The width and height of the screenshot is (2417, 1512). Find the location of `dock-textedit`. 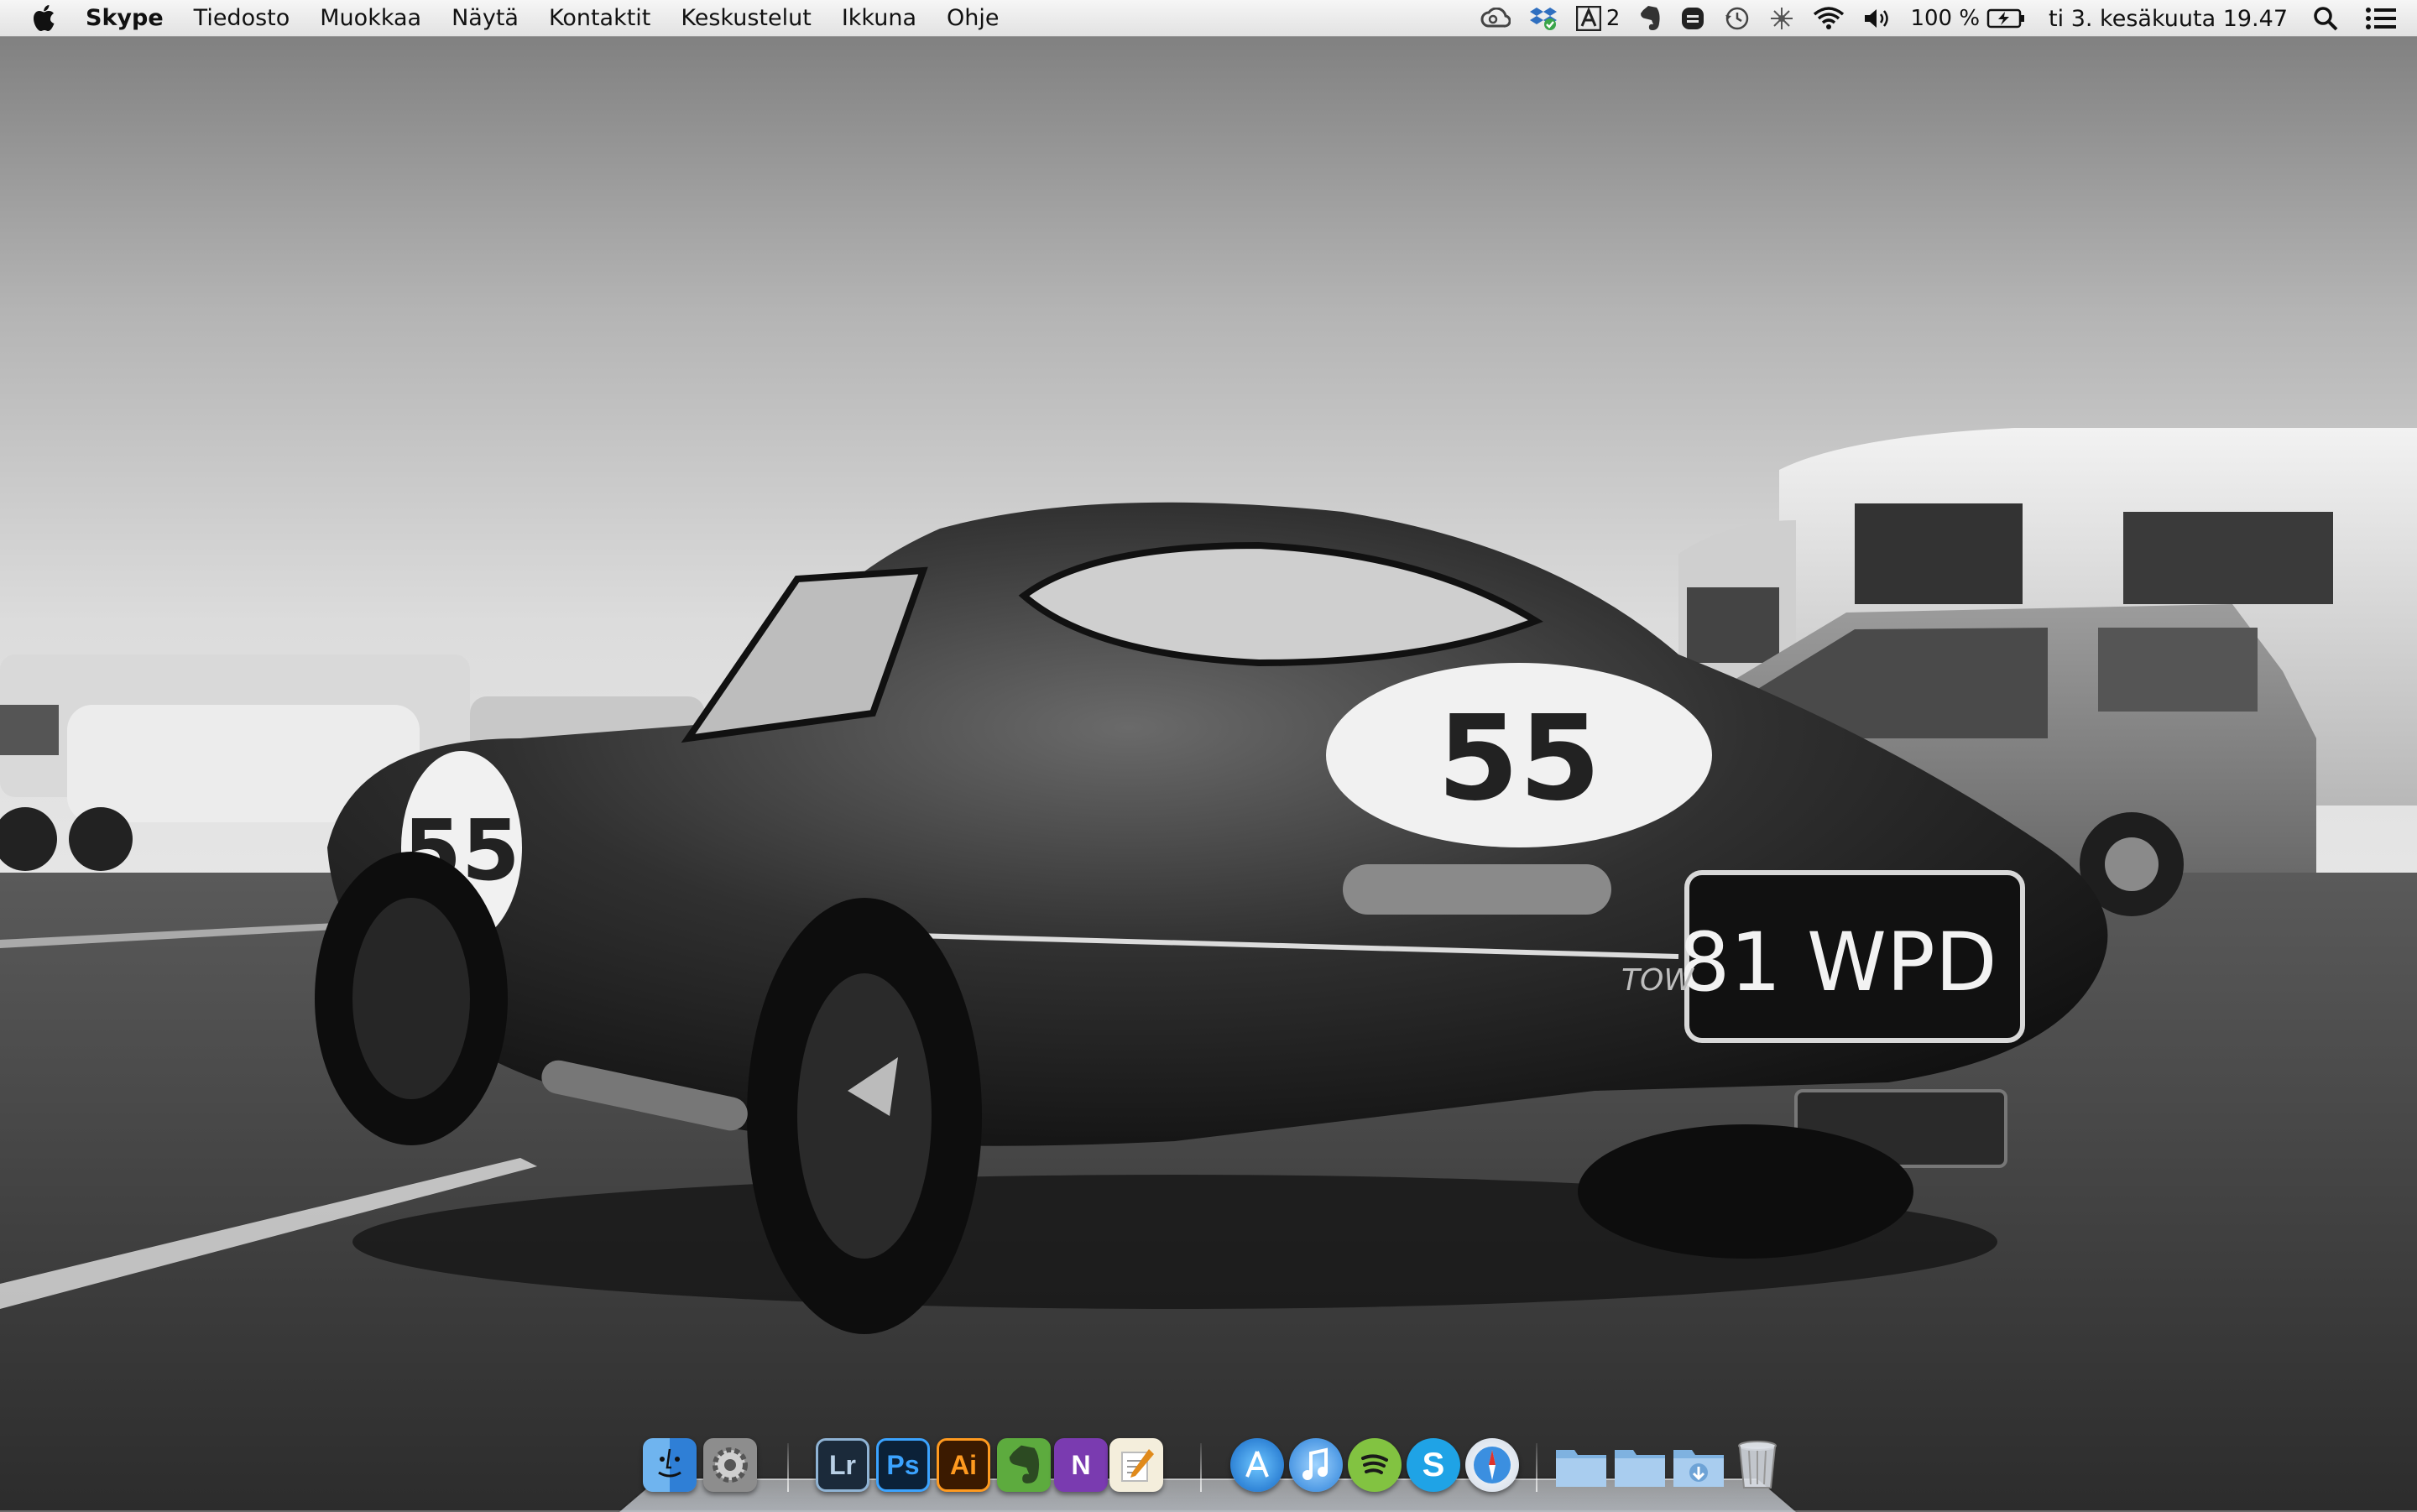

dock-textedit is located at coordinates (1136, 1465).